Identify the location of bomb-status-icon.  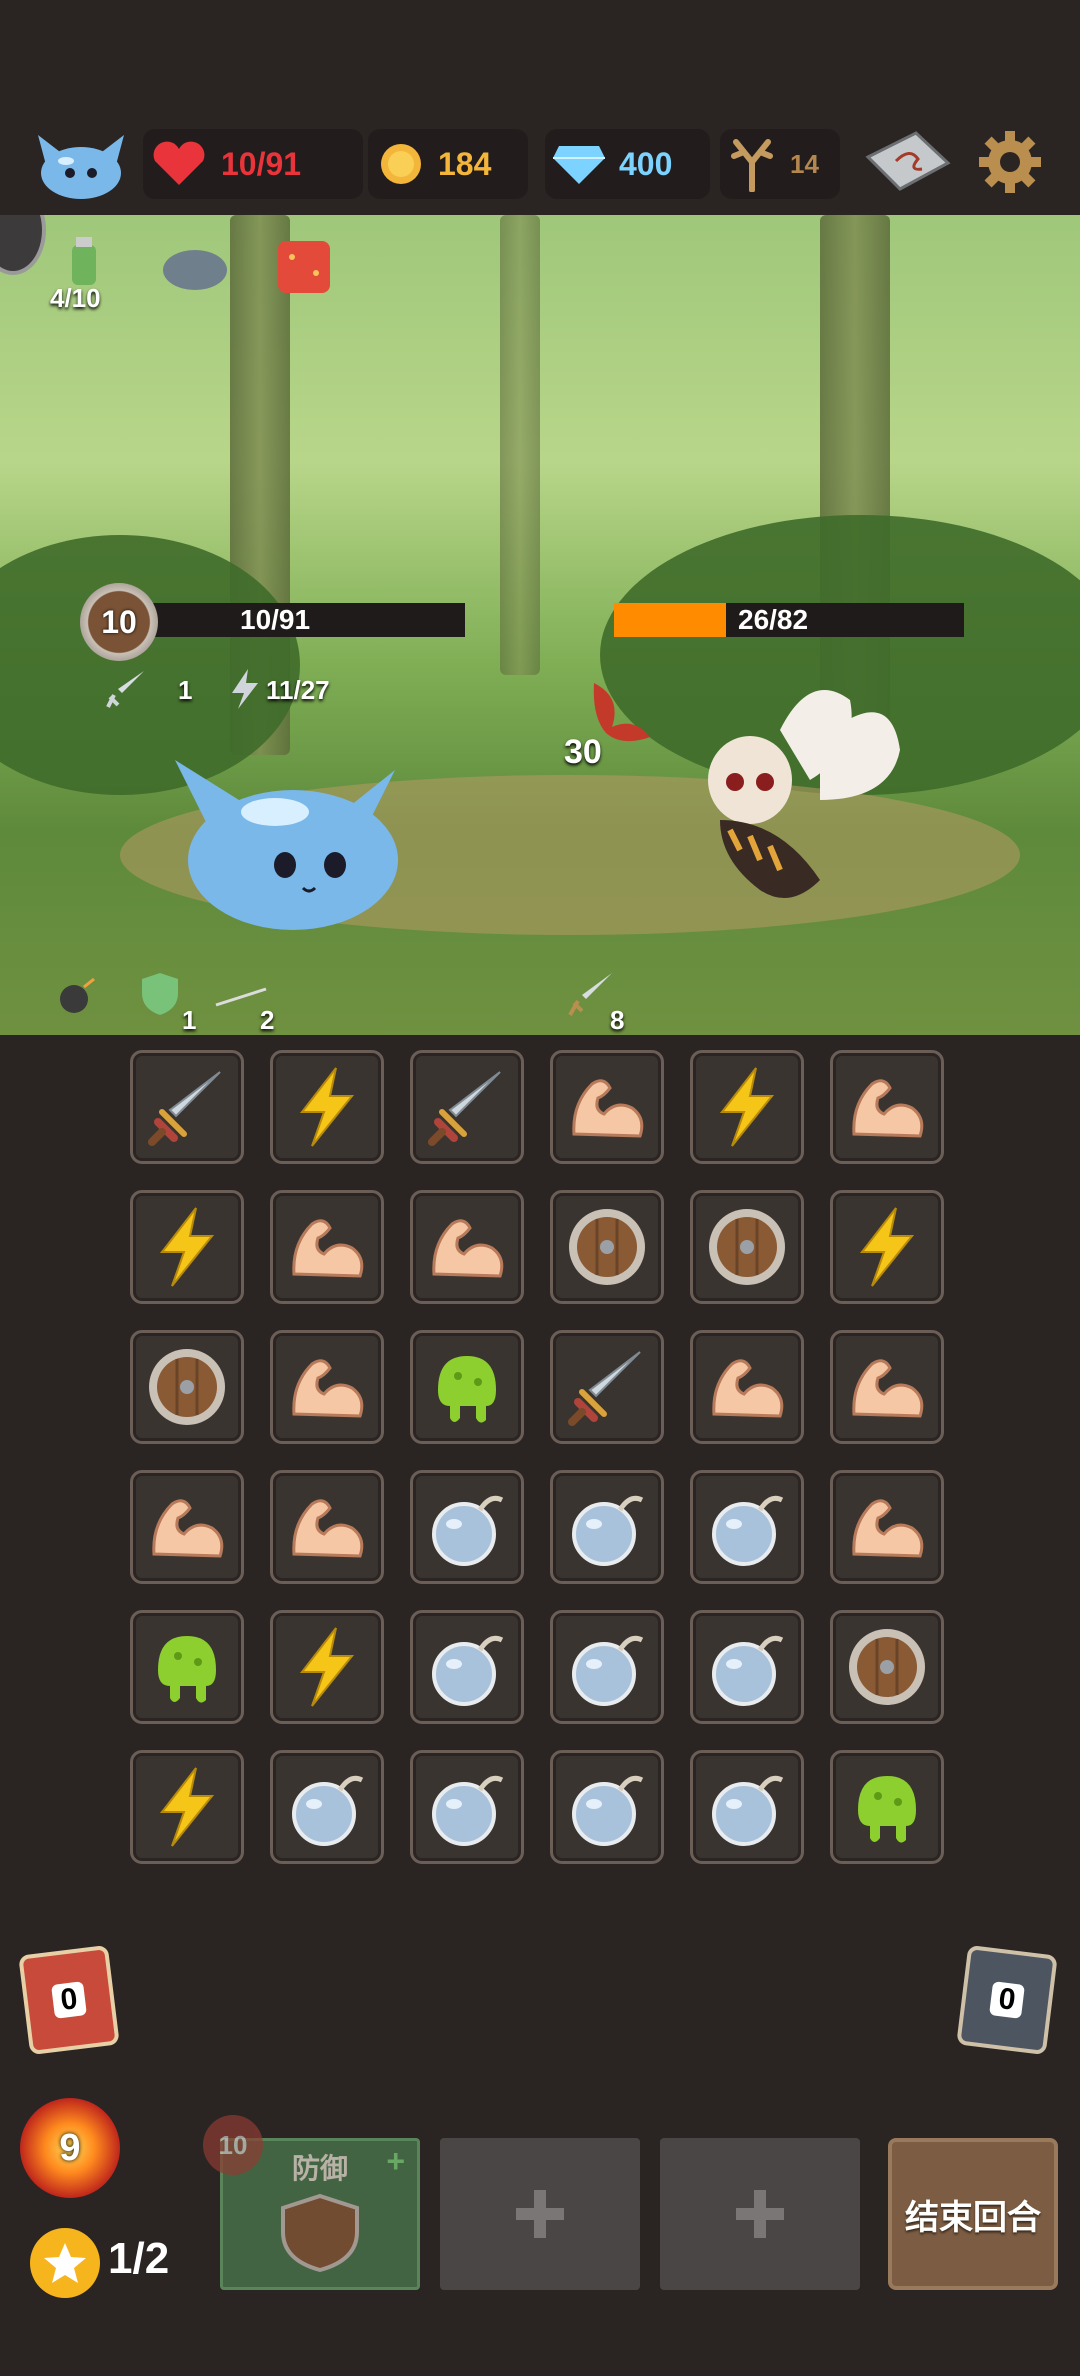
(77, 995).